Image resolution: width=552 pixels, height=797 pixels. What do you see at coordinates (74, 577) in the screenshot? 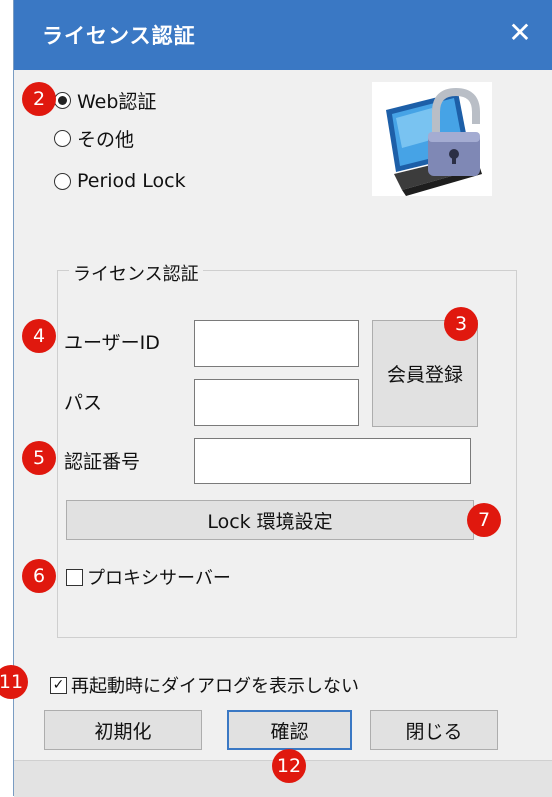
I see `proxy-checkbox` at bounding box center [74, 577].